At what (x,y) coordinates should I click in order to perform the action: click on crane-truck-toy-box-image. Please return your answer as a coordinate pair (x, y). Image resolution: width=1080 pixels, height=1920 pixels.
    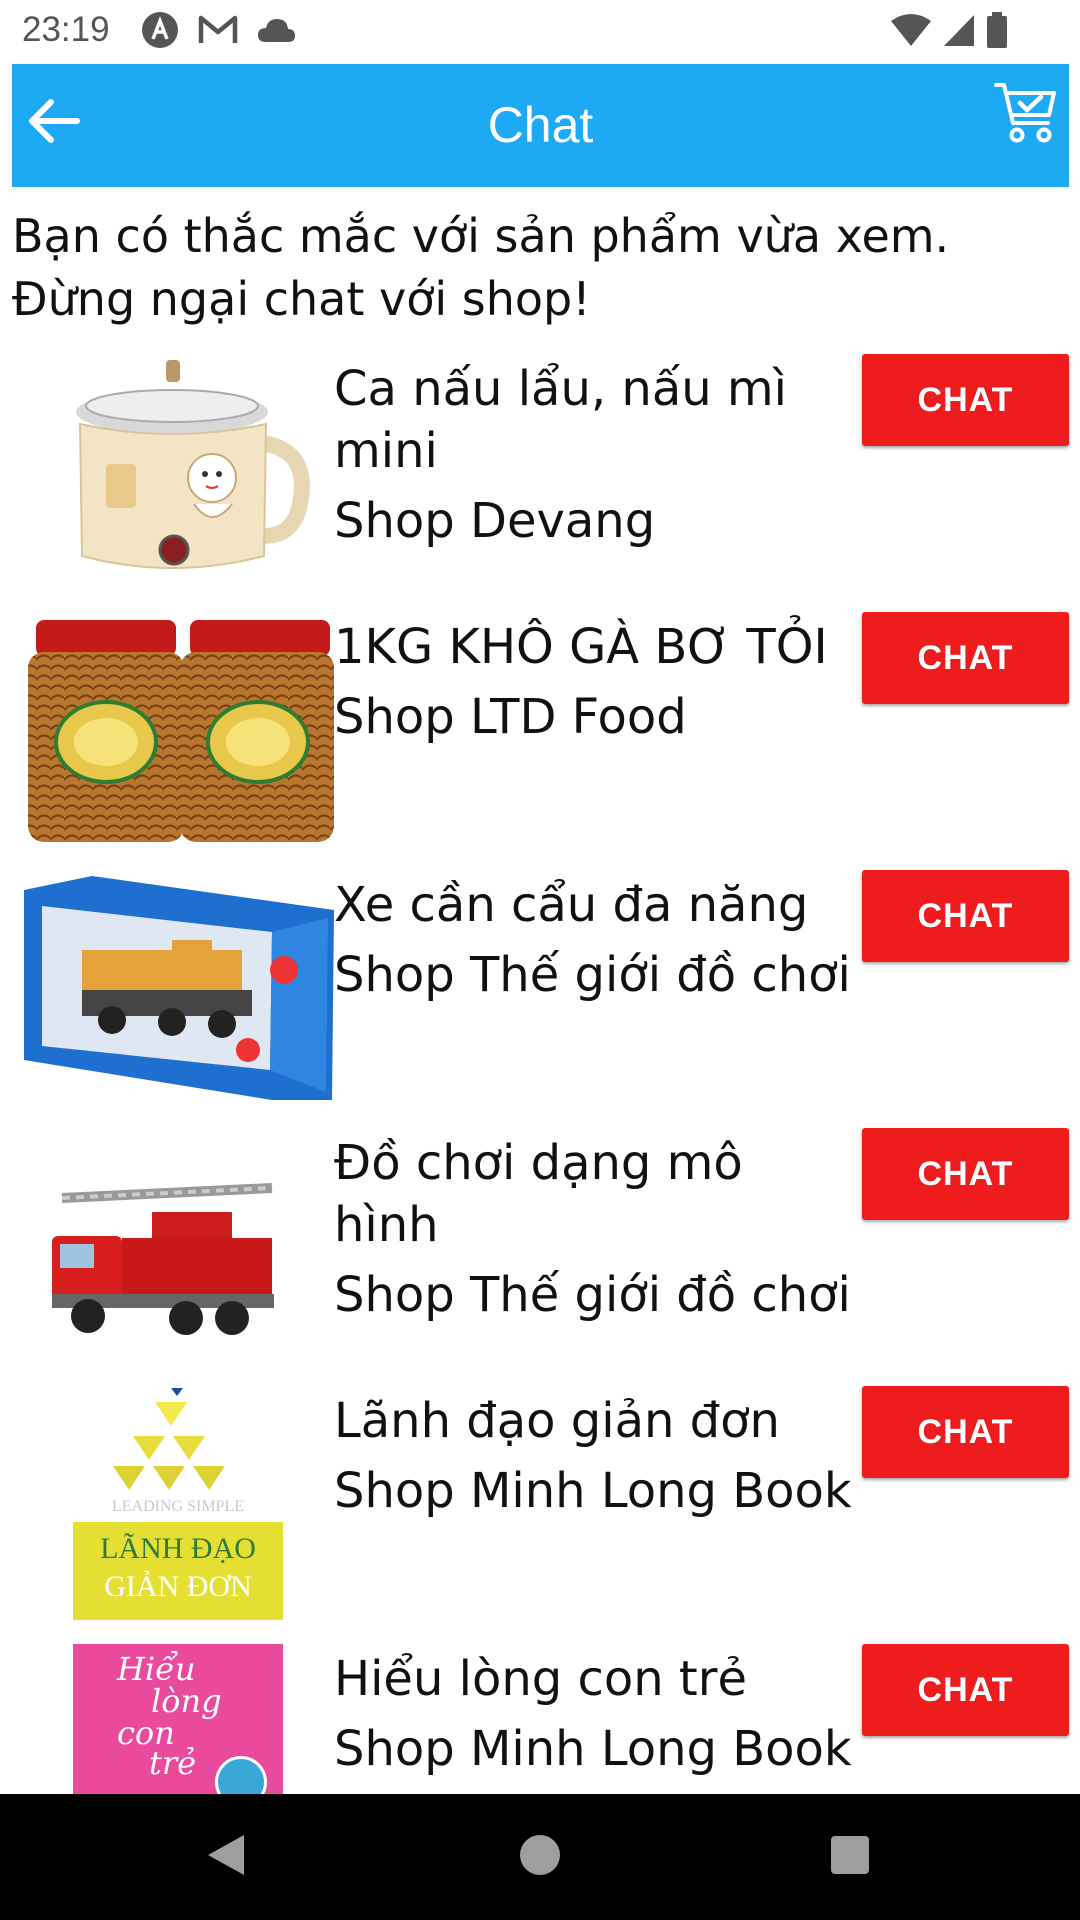
    Looking at the image, I should click on (178, 987).